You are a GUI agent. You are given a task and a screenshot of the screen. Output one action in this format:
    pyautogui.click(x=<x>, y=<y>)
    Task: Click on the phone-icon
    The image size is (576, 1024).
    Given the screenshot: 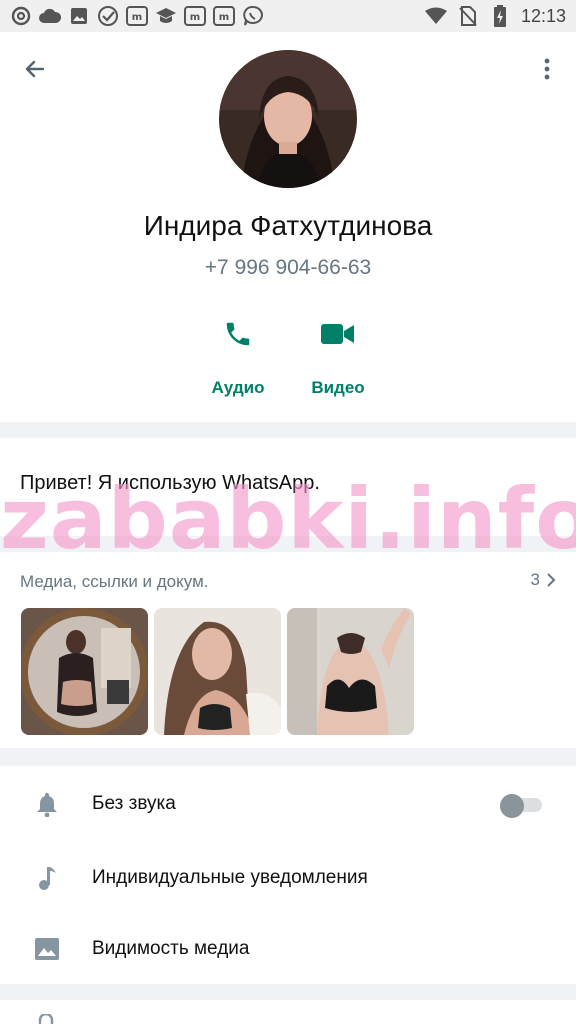 What is the action you would take?
    pyautogui.click(x=238, y=334)
    